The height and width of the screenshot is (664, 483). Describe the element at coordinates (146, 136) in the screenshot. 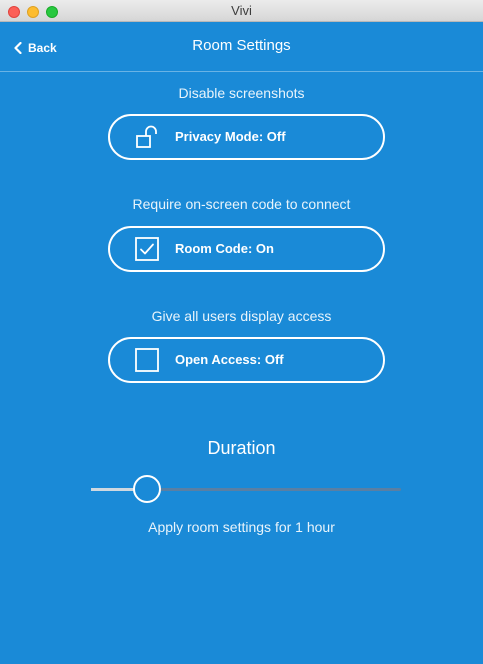

I see `unlocked-padlock-icon` at that location.